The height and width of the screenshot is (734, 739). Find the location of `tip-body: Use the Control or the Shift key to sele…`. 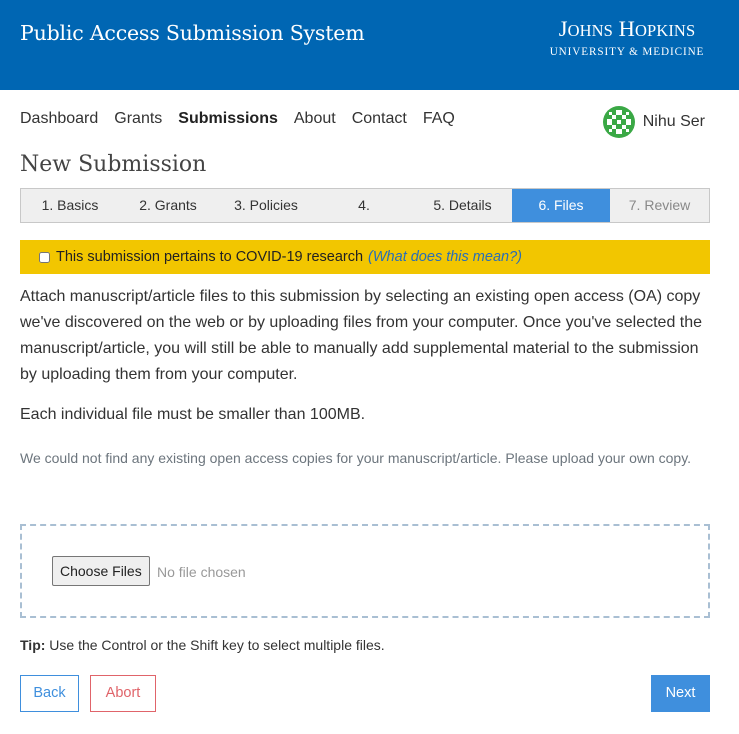

tip-body: Use the Control or the Shift key to sele… is located at coordinates (215, 645).